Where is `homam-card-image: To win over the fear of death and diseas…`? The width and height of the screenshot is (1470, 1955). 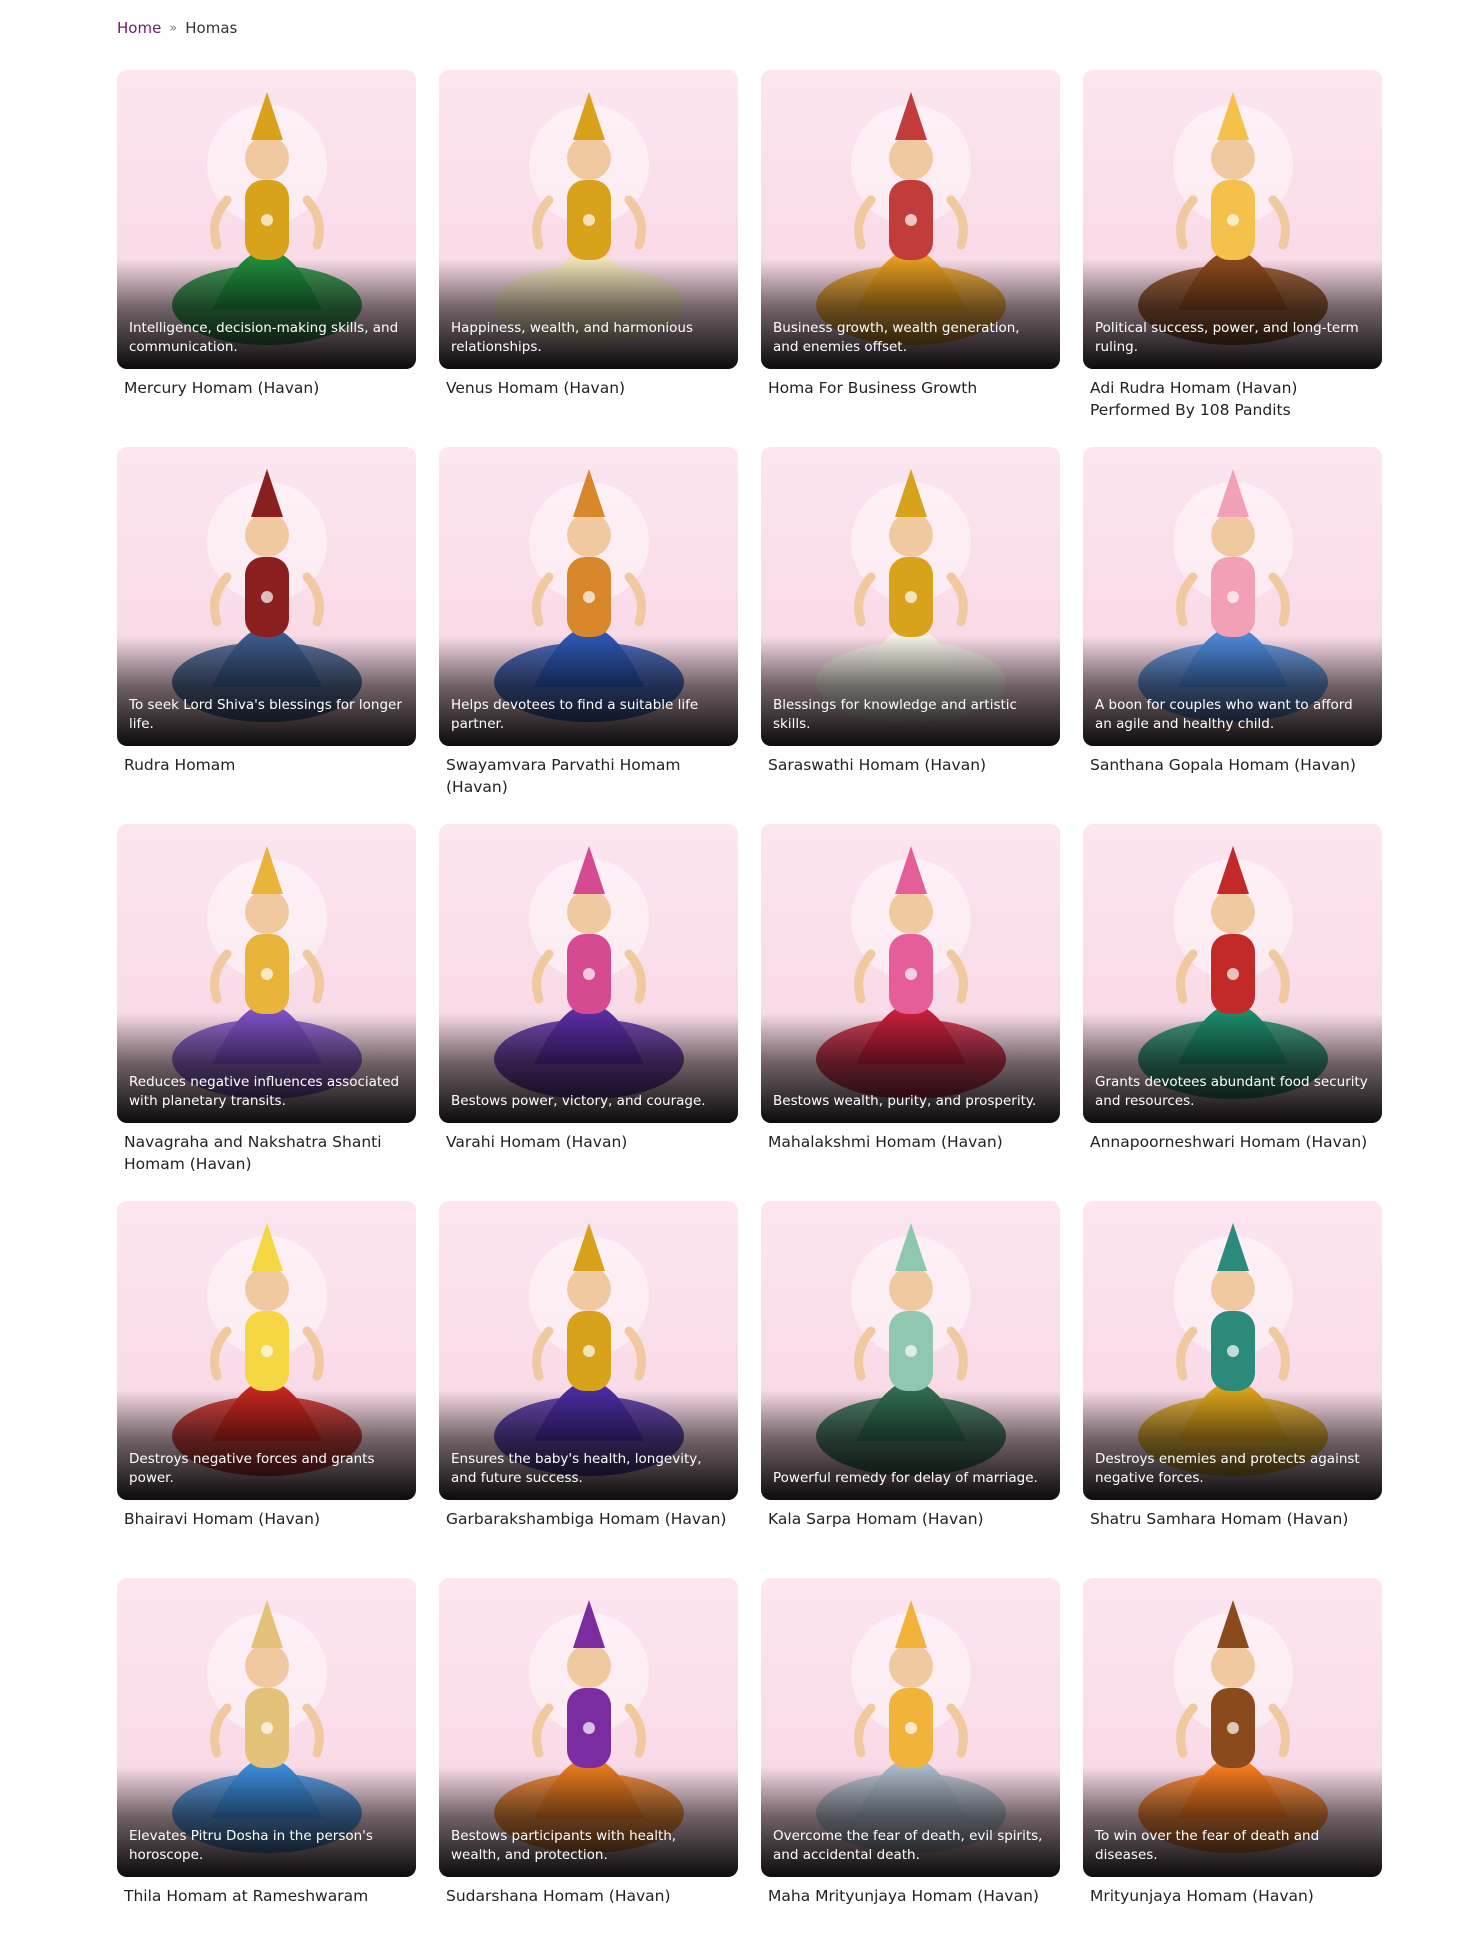
homam-card-image: To win over the fear of death and diseas… is located at coordinates (1232, 1727).